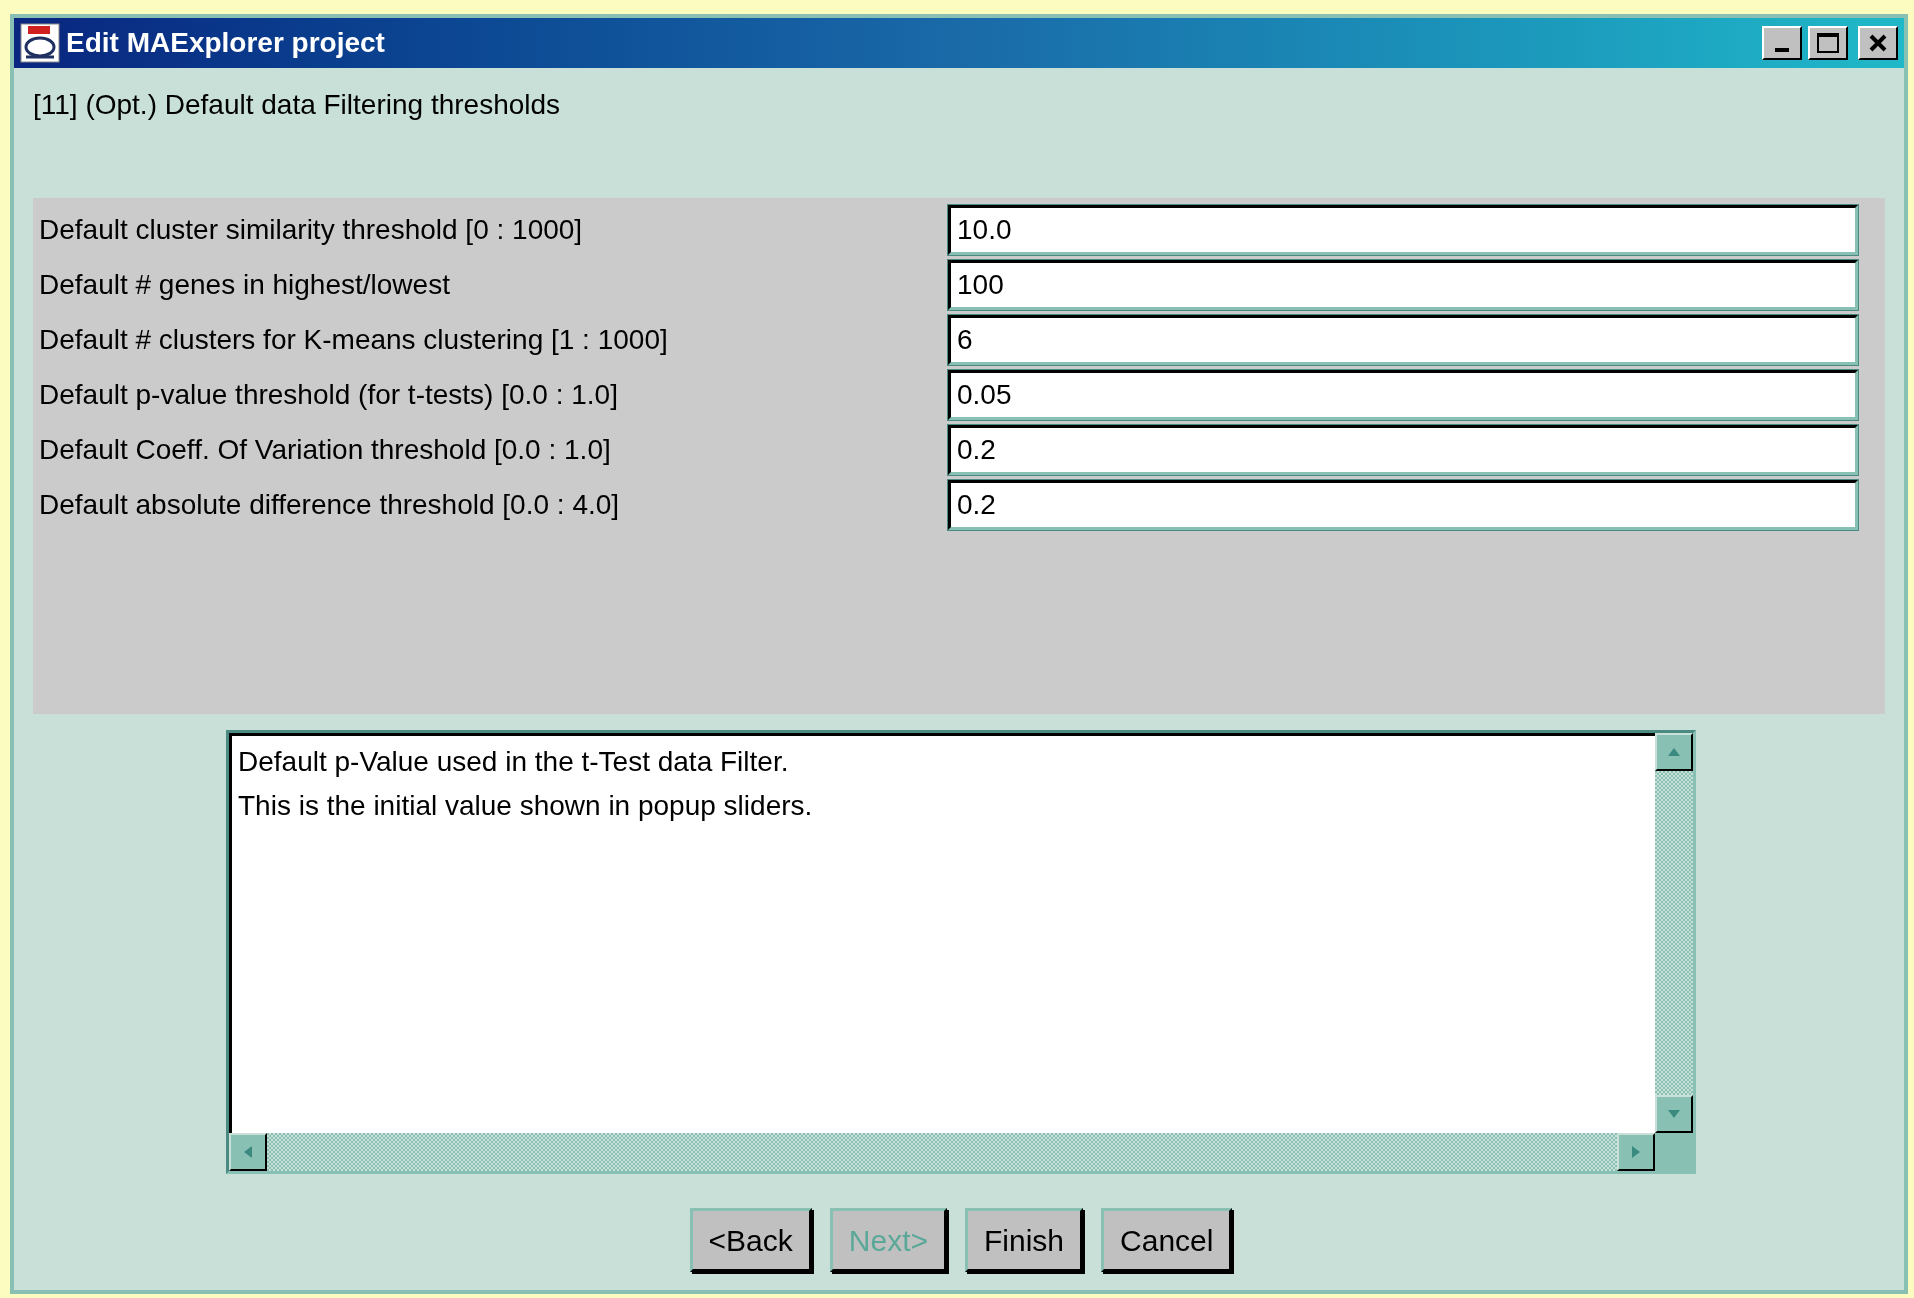  Describe the element at coordinates (1403, 284) in the screenshot. I see `input-field: 100` at that location.